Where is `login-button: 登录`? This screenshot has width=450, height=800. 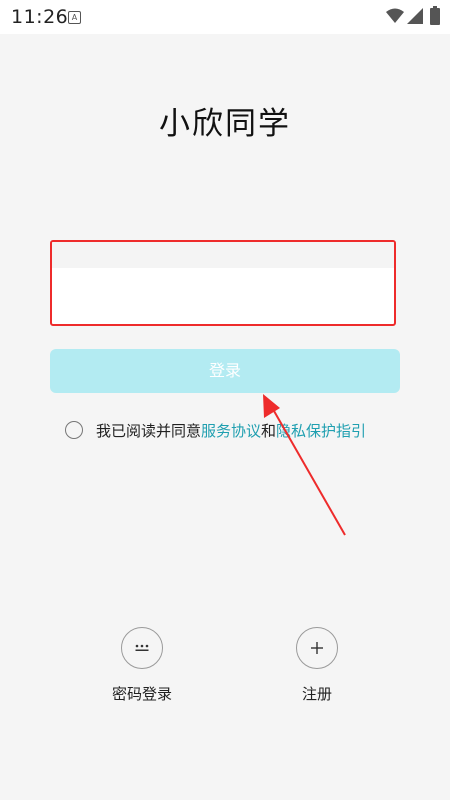
login-button: 登录 is located at coordinates (225, 371).